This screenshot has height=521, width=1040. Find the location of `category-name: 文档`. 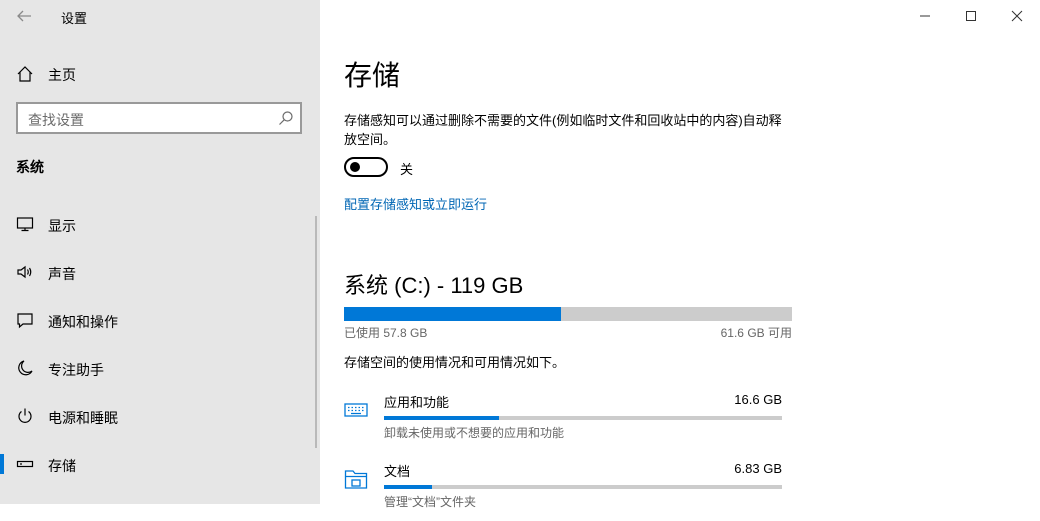

category-name: 文档 is located at coordinates (397, 471).